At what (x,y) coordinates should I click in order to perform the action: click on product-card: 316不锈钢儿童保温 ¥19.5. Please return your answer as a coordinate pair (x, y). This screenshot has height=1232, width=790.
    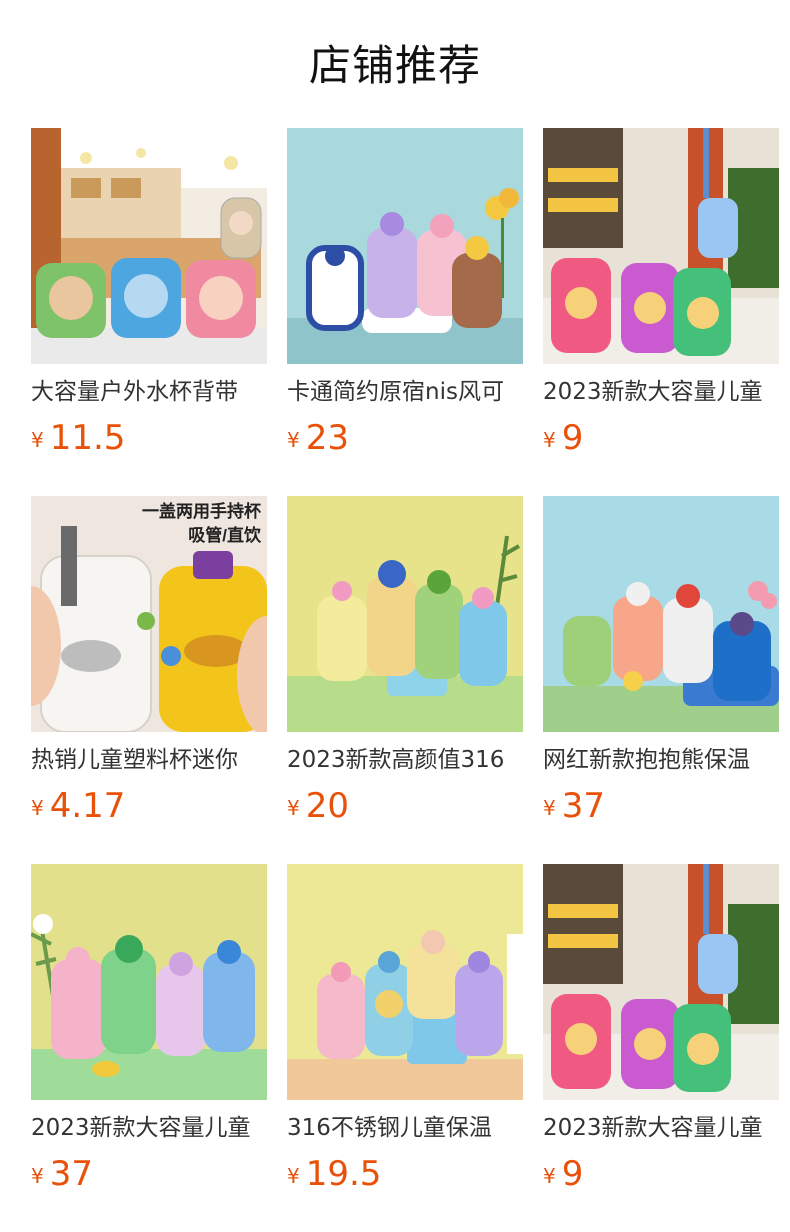
    Looking at the image, I should click on (405, 1034).